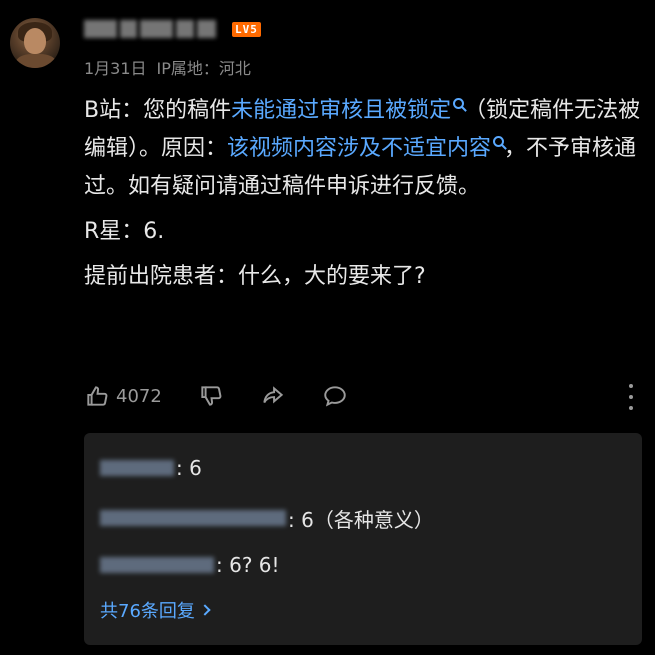  What do you see at coordinates (115, 68) in the screenshot?
I see `comment-date: 1月31日` at bounding box center [115, 68].